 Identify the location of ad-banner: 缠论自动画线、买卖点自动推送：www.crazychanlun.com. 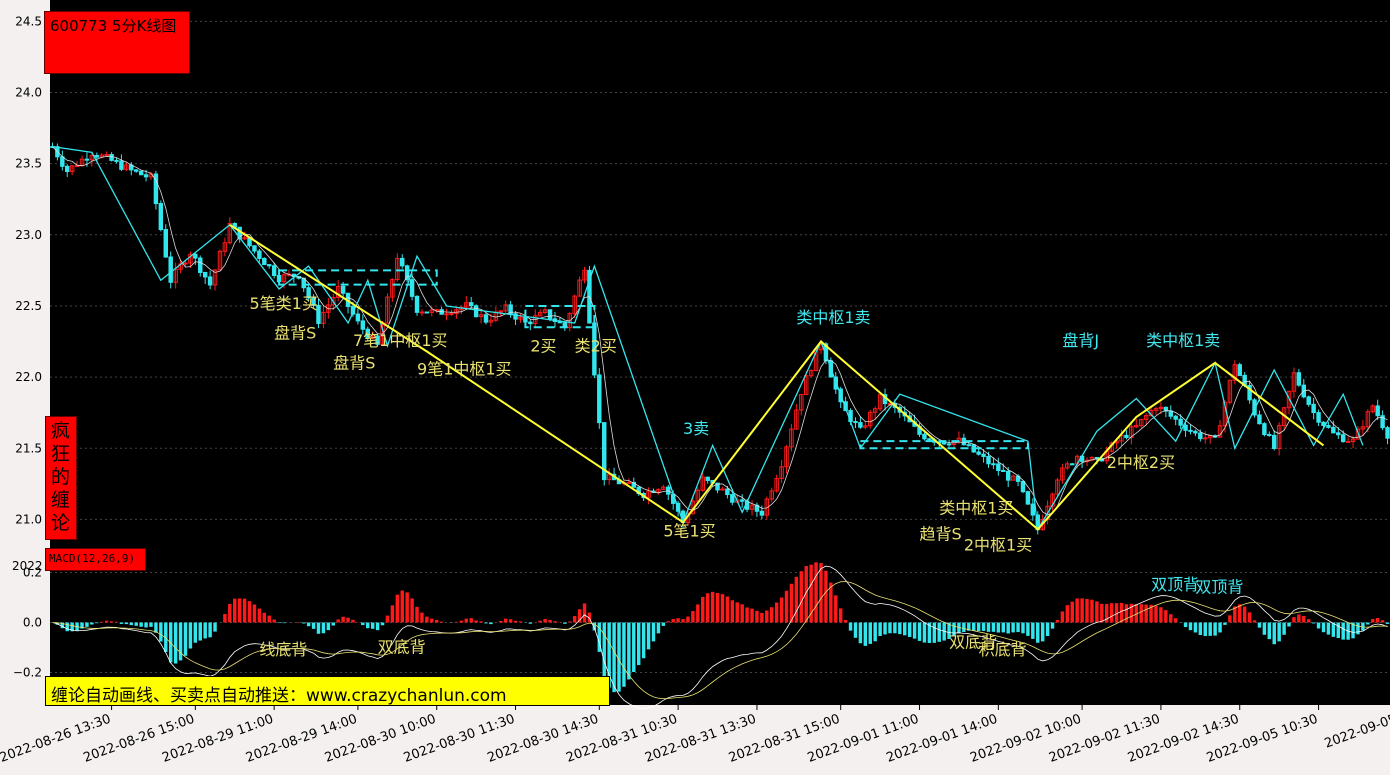
(327, 691).